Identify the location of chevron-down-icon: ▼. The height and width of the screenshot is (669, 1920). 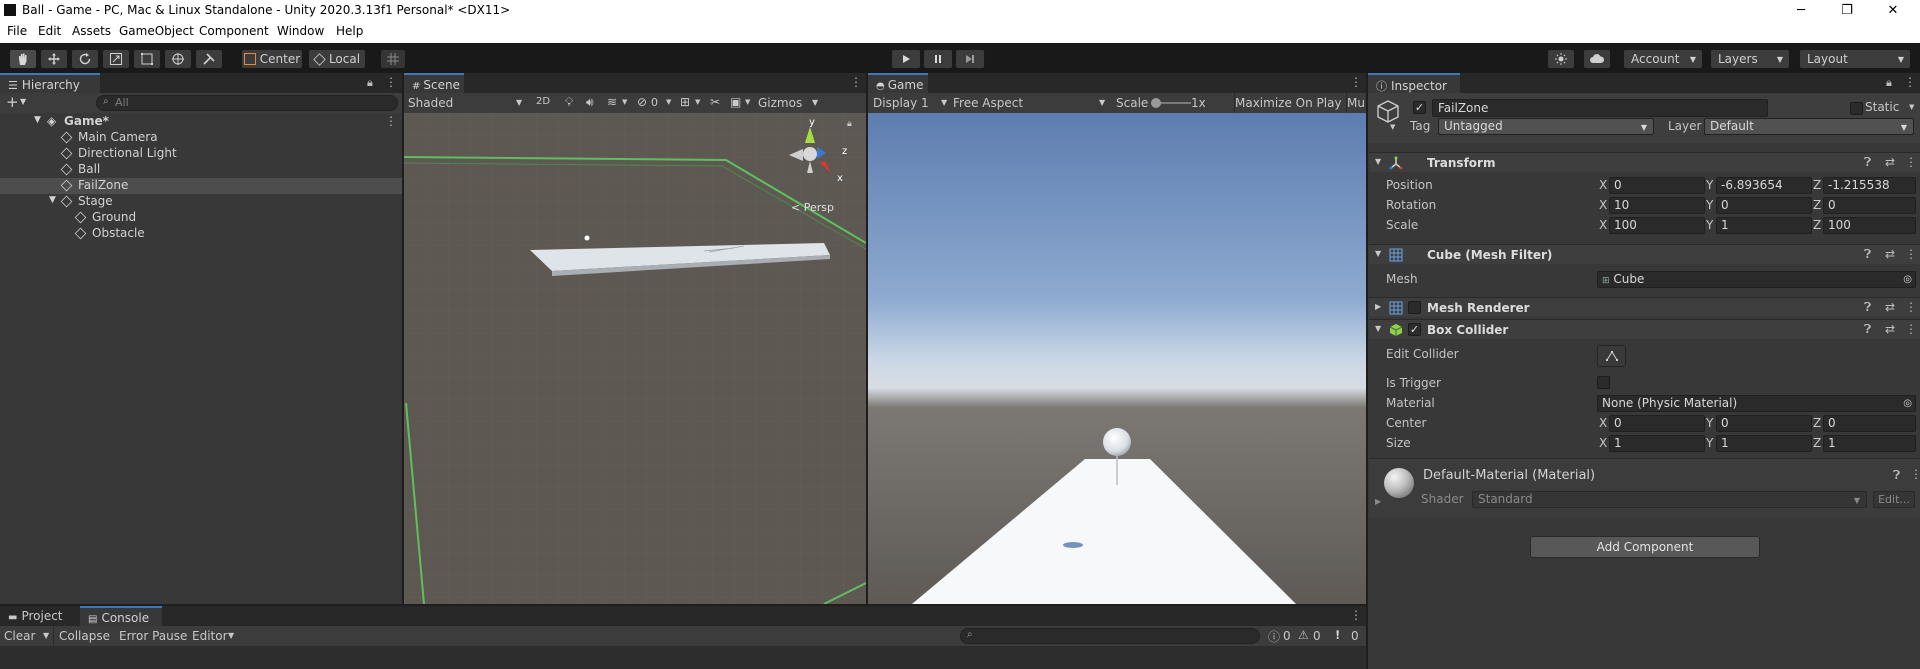
(1911, 107).